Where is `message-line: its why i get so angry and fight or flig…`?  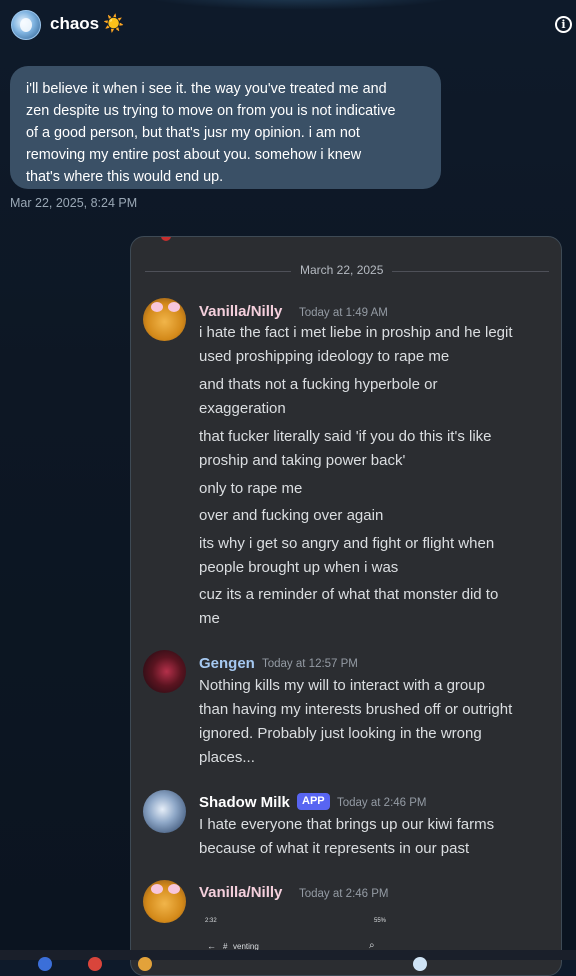
message-line: its why i get so angry and fight or flig… is located at coordinates (347, 543).